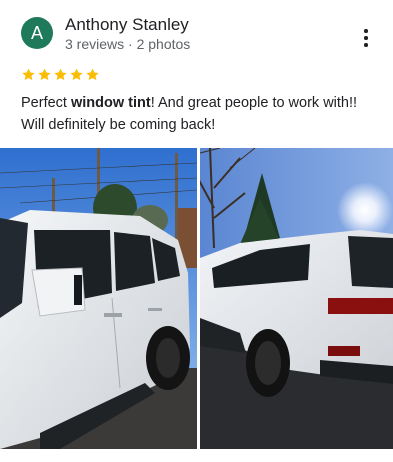 The width and height of the screenshot is (393, 462). What do you see at coordinates (46, 103) in the screenshot?
I see `review-text-start: Perfect` at bounding box center [46, 103].